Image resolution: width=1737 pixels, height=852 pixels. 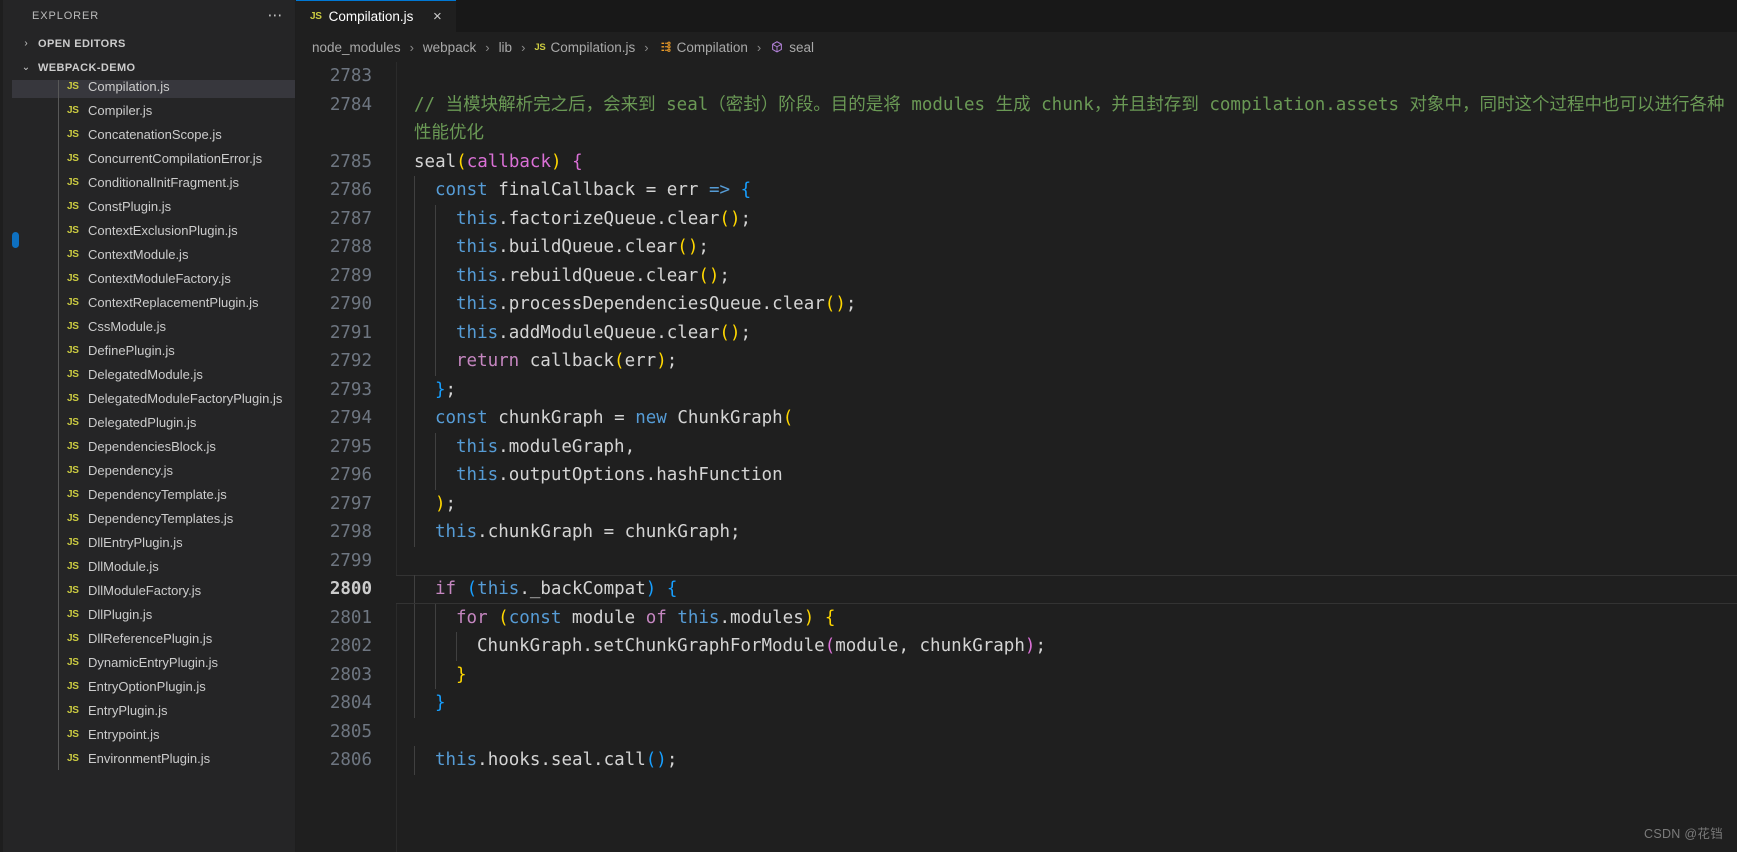 I want to click on file-tree-item-label: Compilation.js, so click(x=129, y=87).